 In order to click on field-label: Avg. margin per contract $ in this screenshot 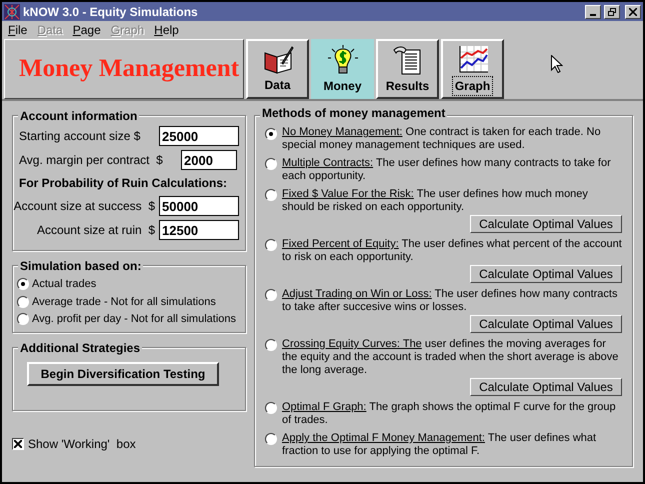, I will do `click(91, 160)`.